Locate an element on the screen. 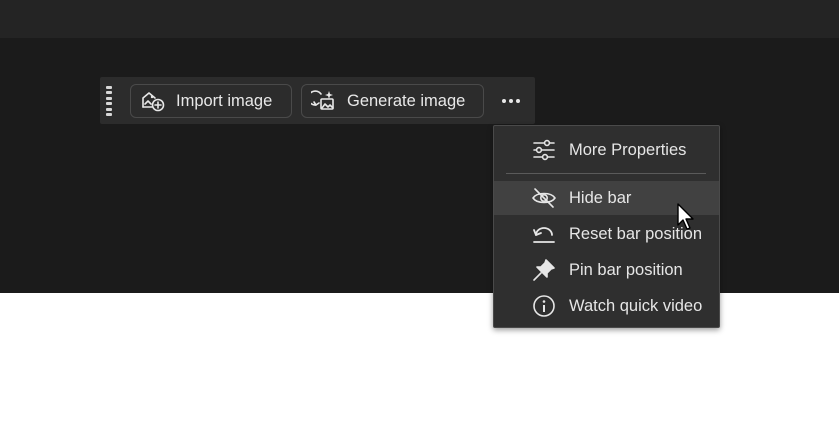 The image size is (839, 433). menu-item-pin-bar-position: Pin bar position is located at coordinates (606, 270).